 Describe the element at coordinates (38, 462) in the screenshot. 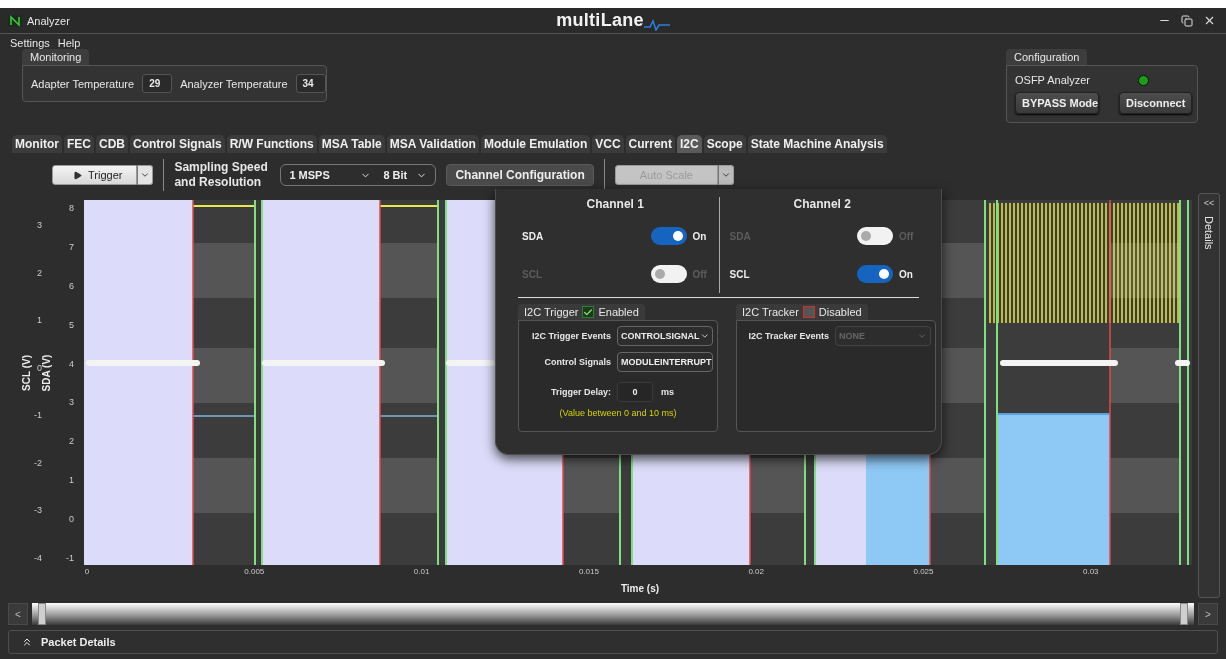

I see `axis-tick-label: -2` at that location.